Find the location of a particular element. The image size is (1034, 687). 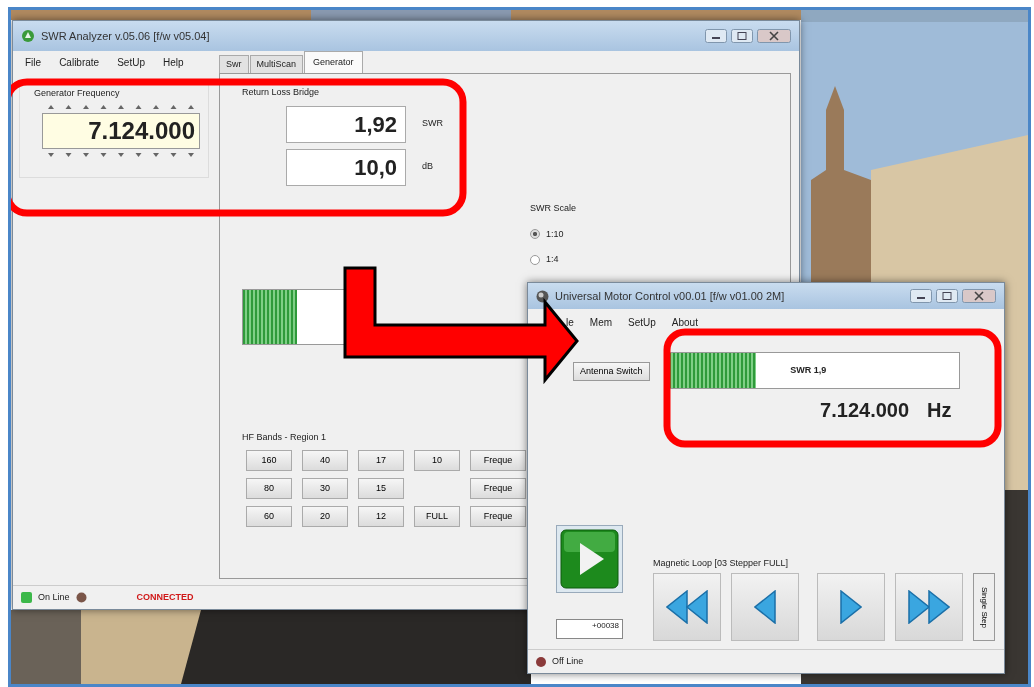

meter-reading: SWR 1,9 is located at coordinates (808, 370).